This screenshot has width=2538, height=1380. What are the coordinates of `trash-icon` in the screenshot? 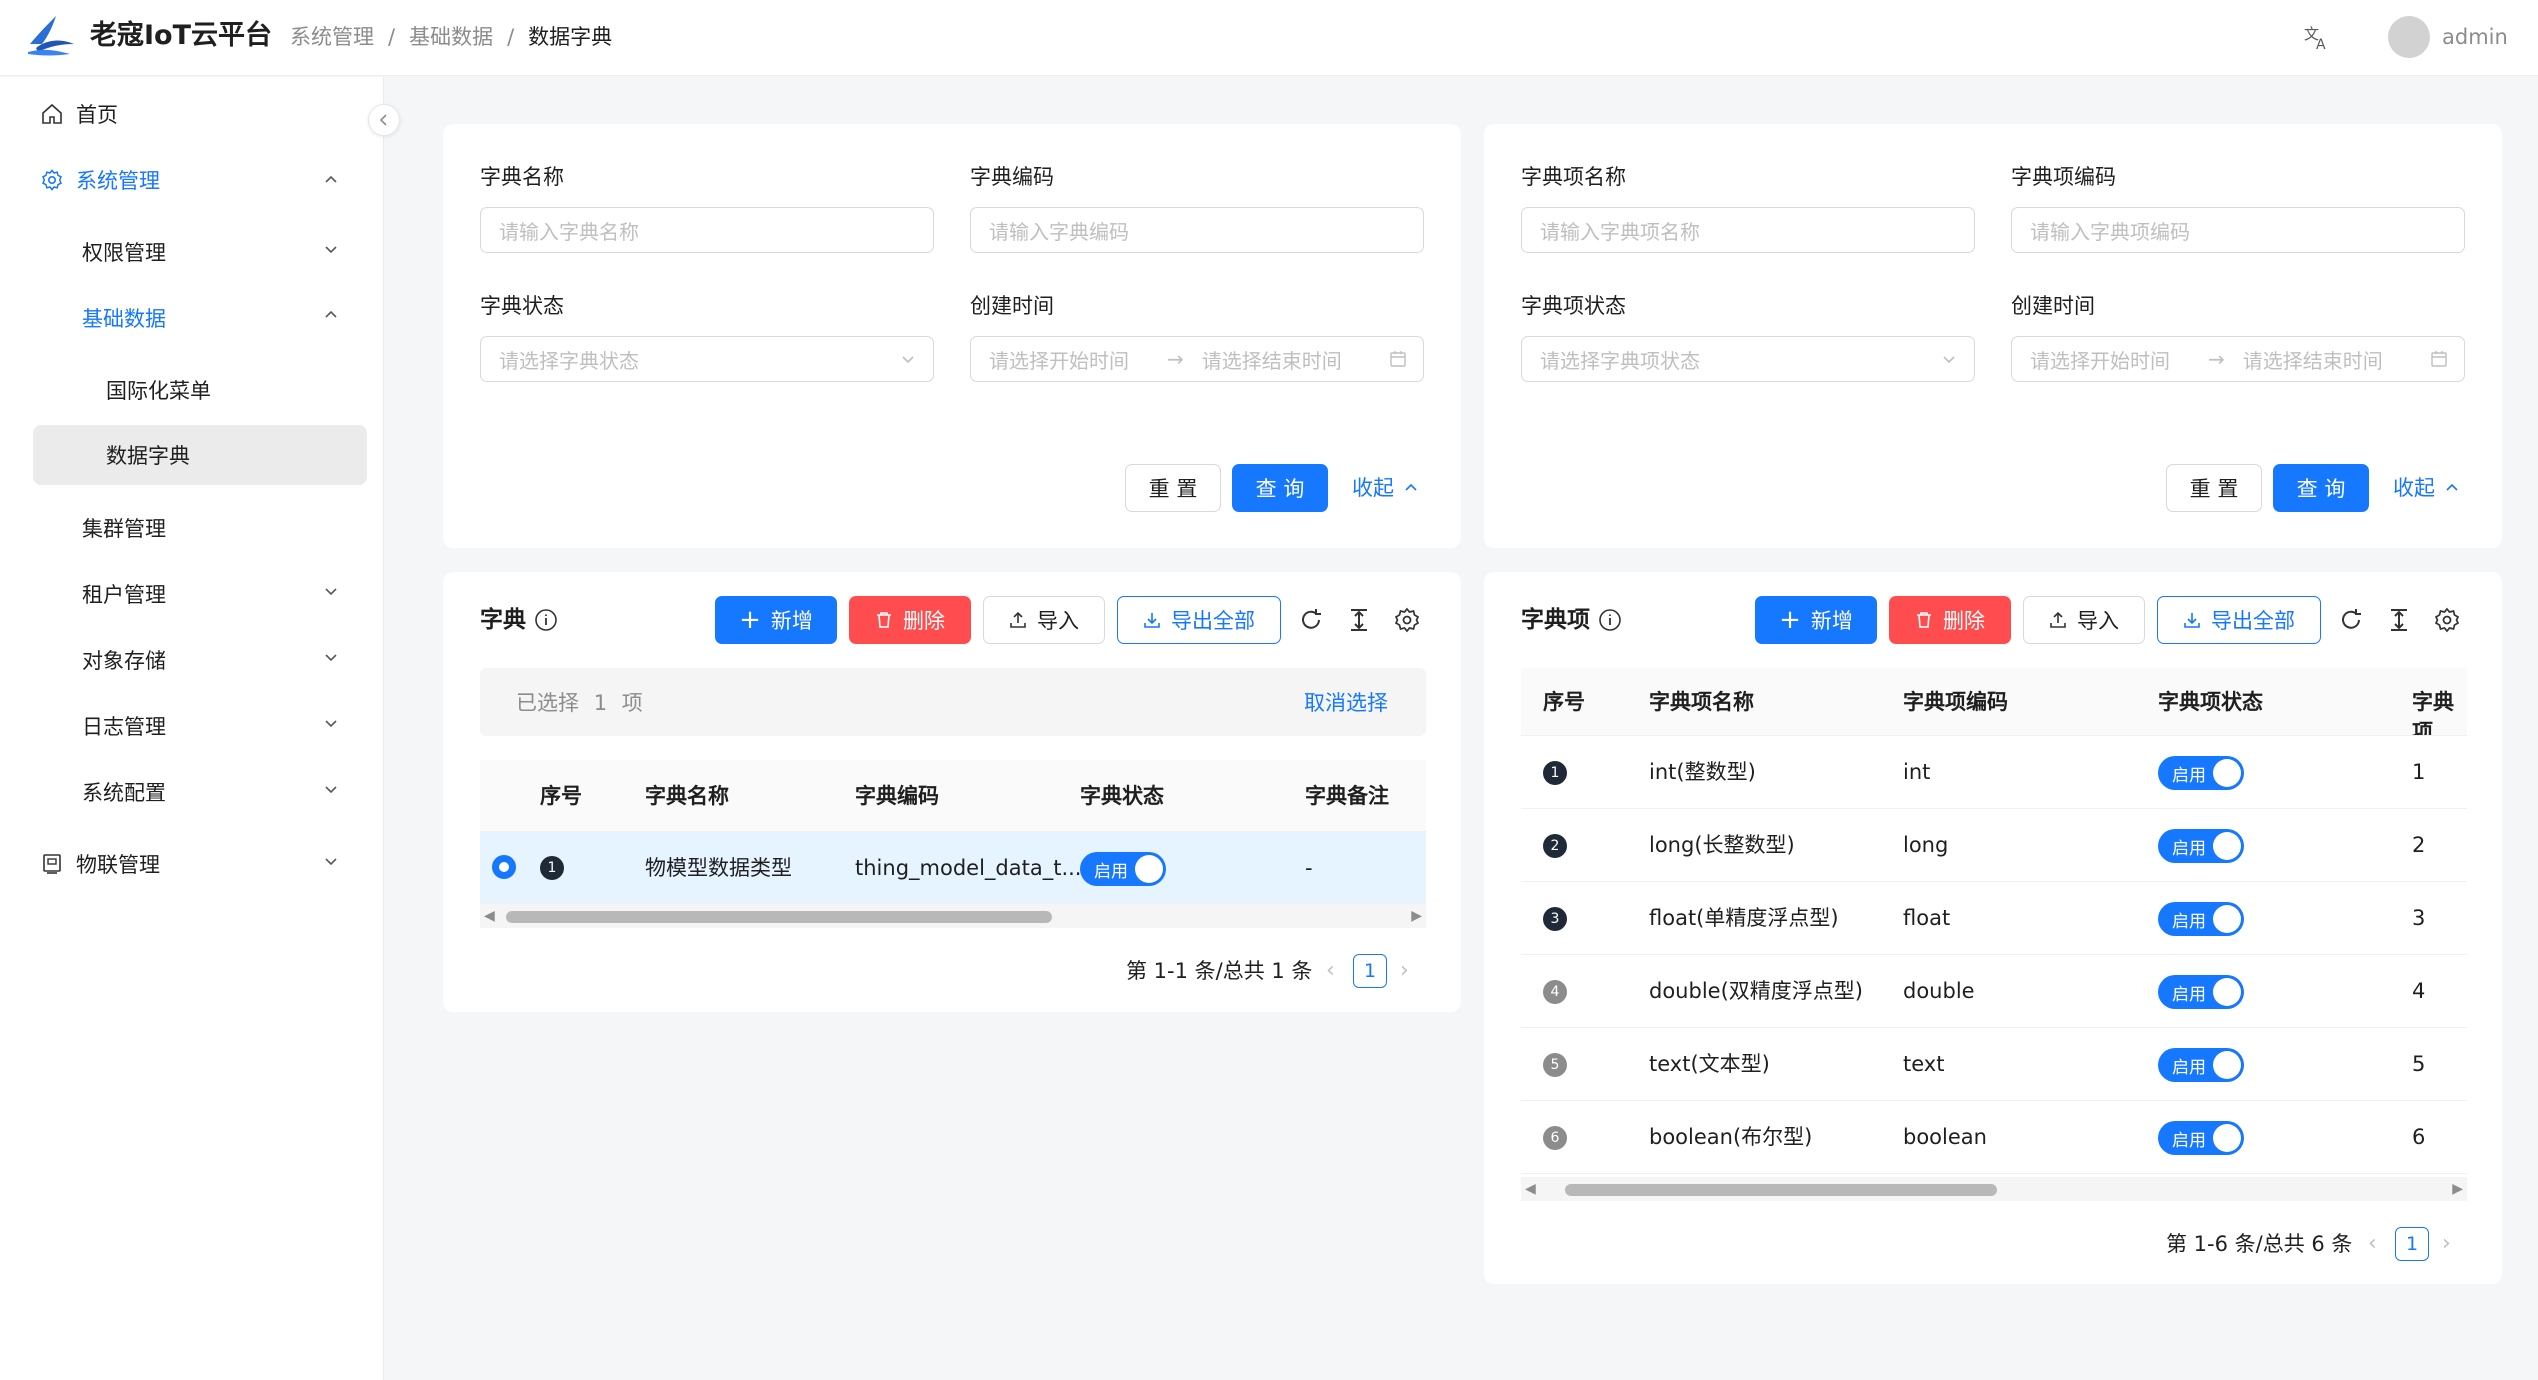 It's located at (1924, 620).